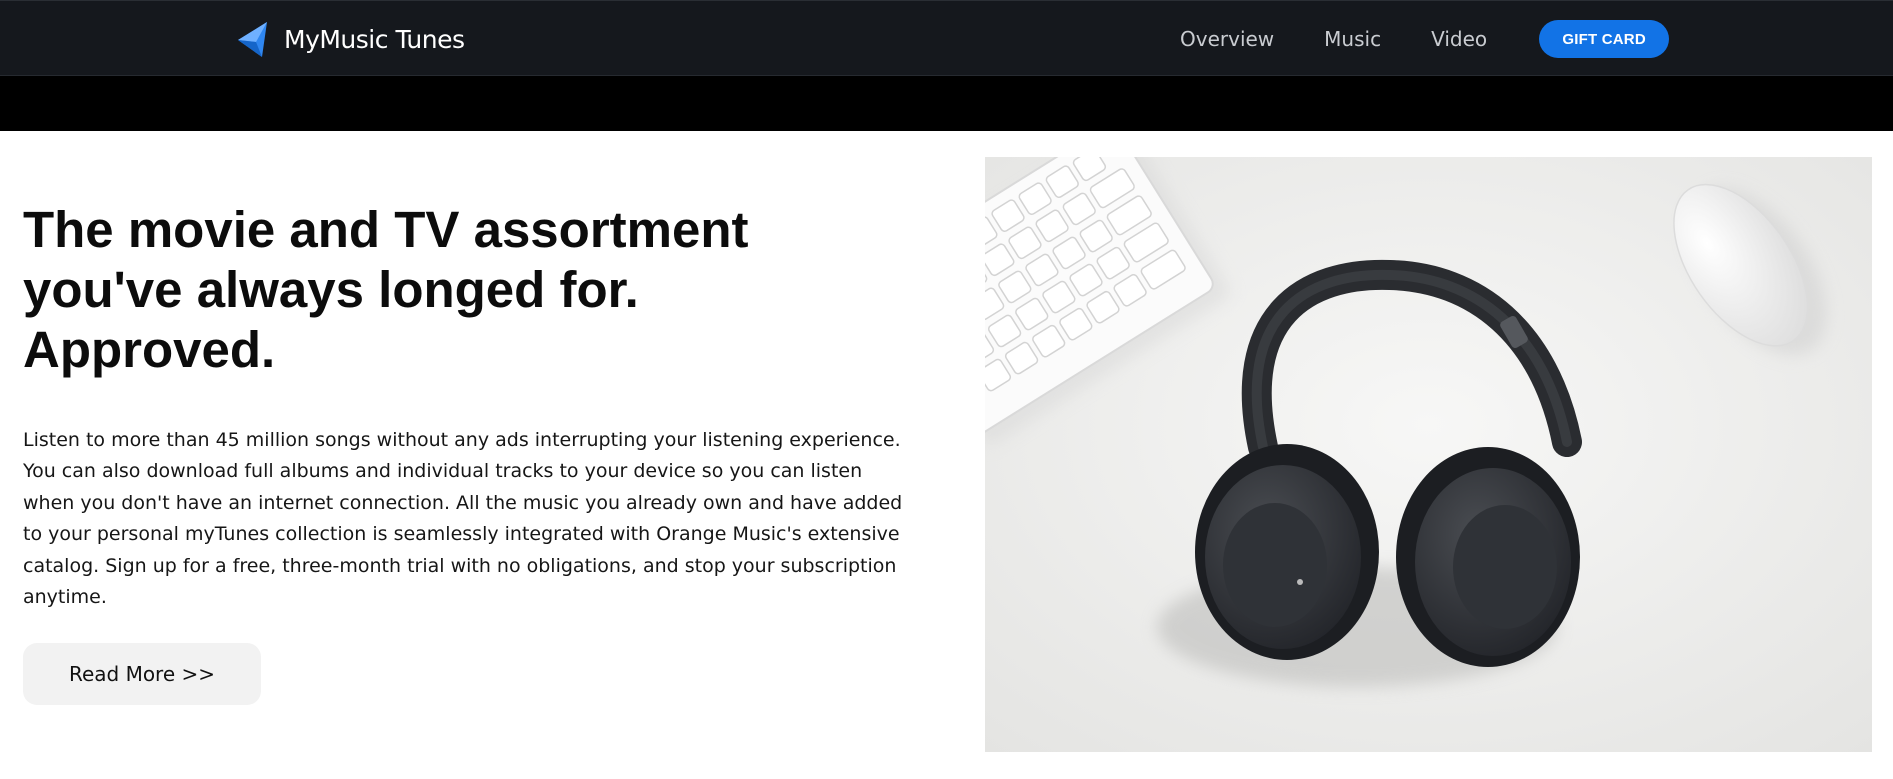  What do you see at coordinates (1488, 557) in the screenshot?
I see `right-ear-cup` at bounding box center [1488, 557].